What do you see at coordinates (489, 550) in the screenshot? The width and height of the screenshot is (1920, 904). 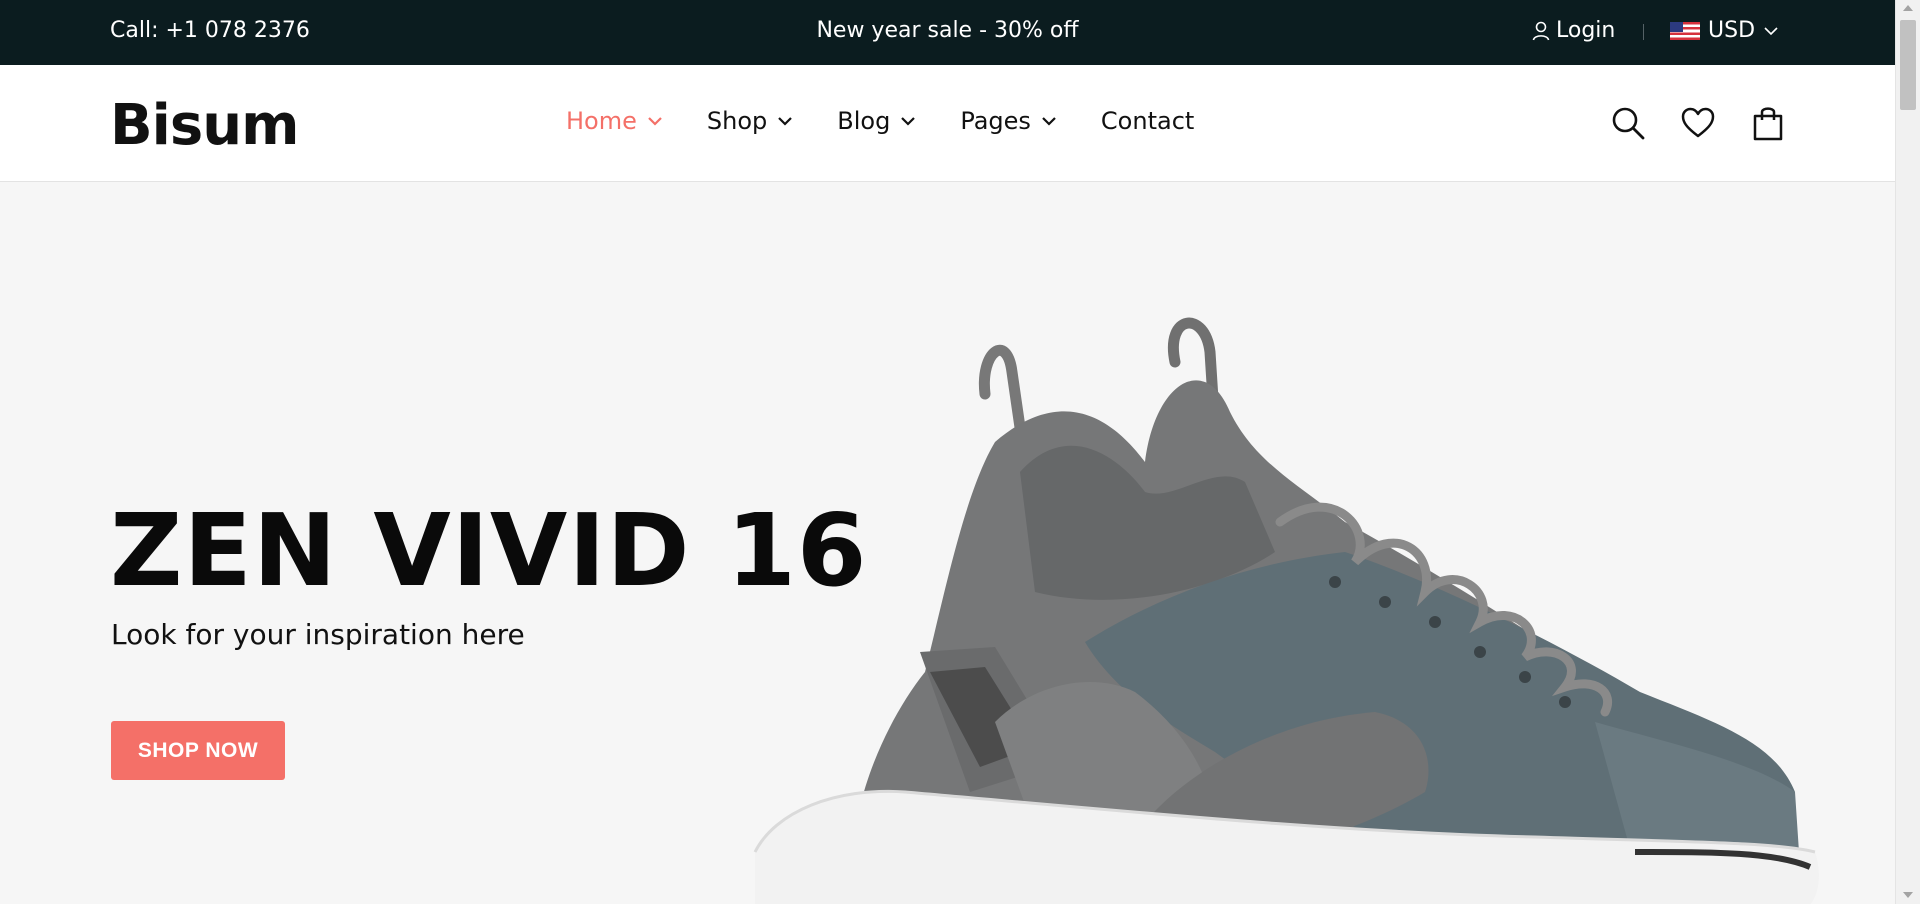 I see `hero-title: ZEN VIVID 16` at bounding box center [489, 550].